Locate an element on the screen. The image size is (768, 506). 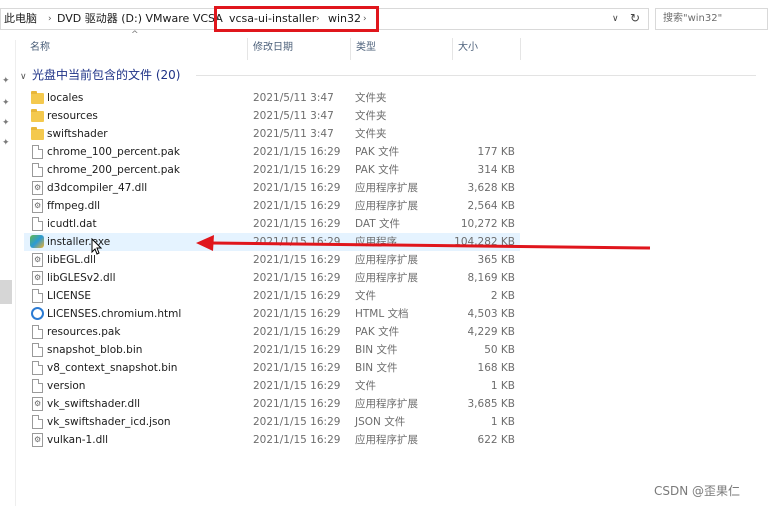
file-row: swiftshader 2021/5/11 3:47 文件夹 is located at coordinates (272, 134).